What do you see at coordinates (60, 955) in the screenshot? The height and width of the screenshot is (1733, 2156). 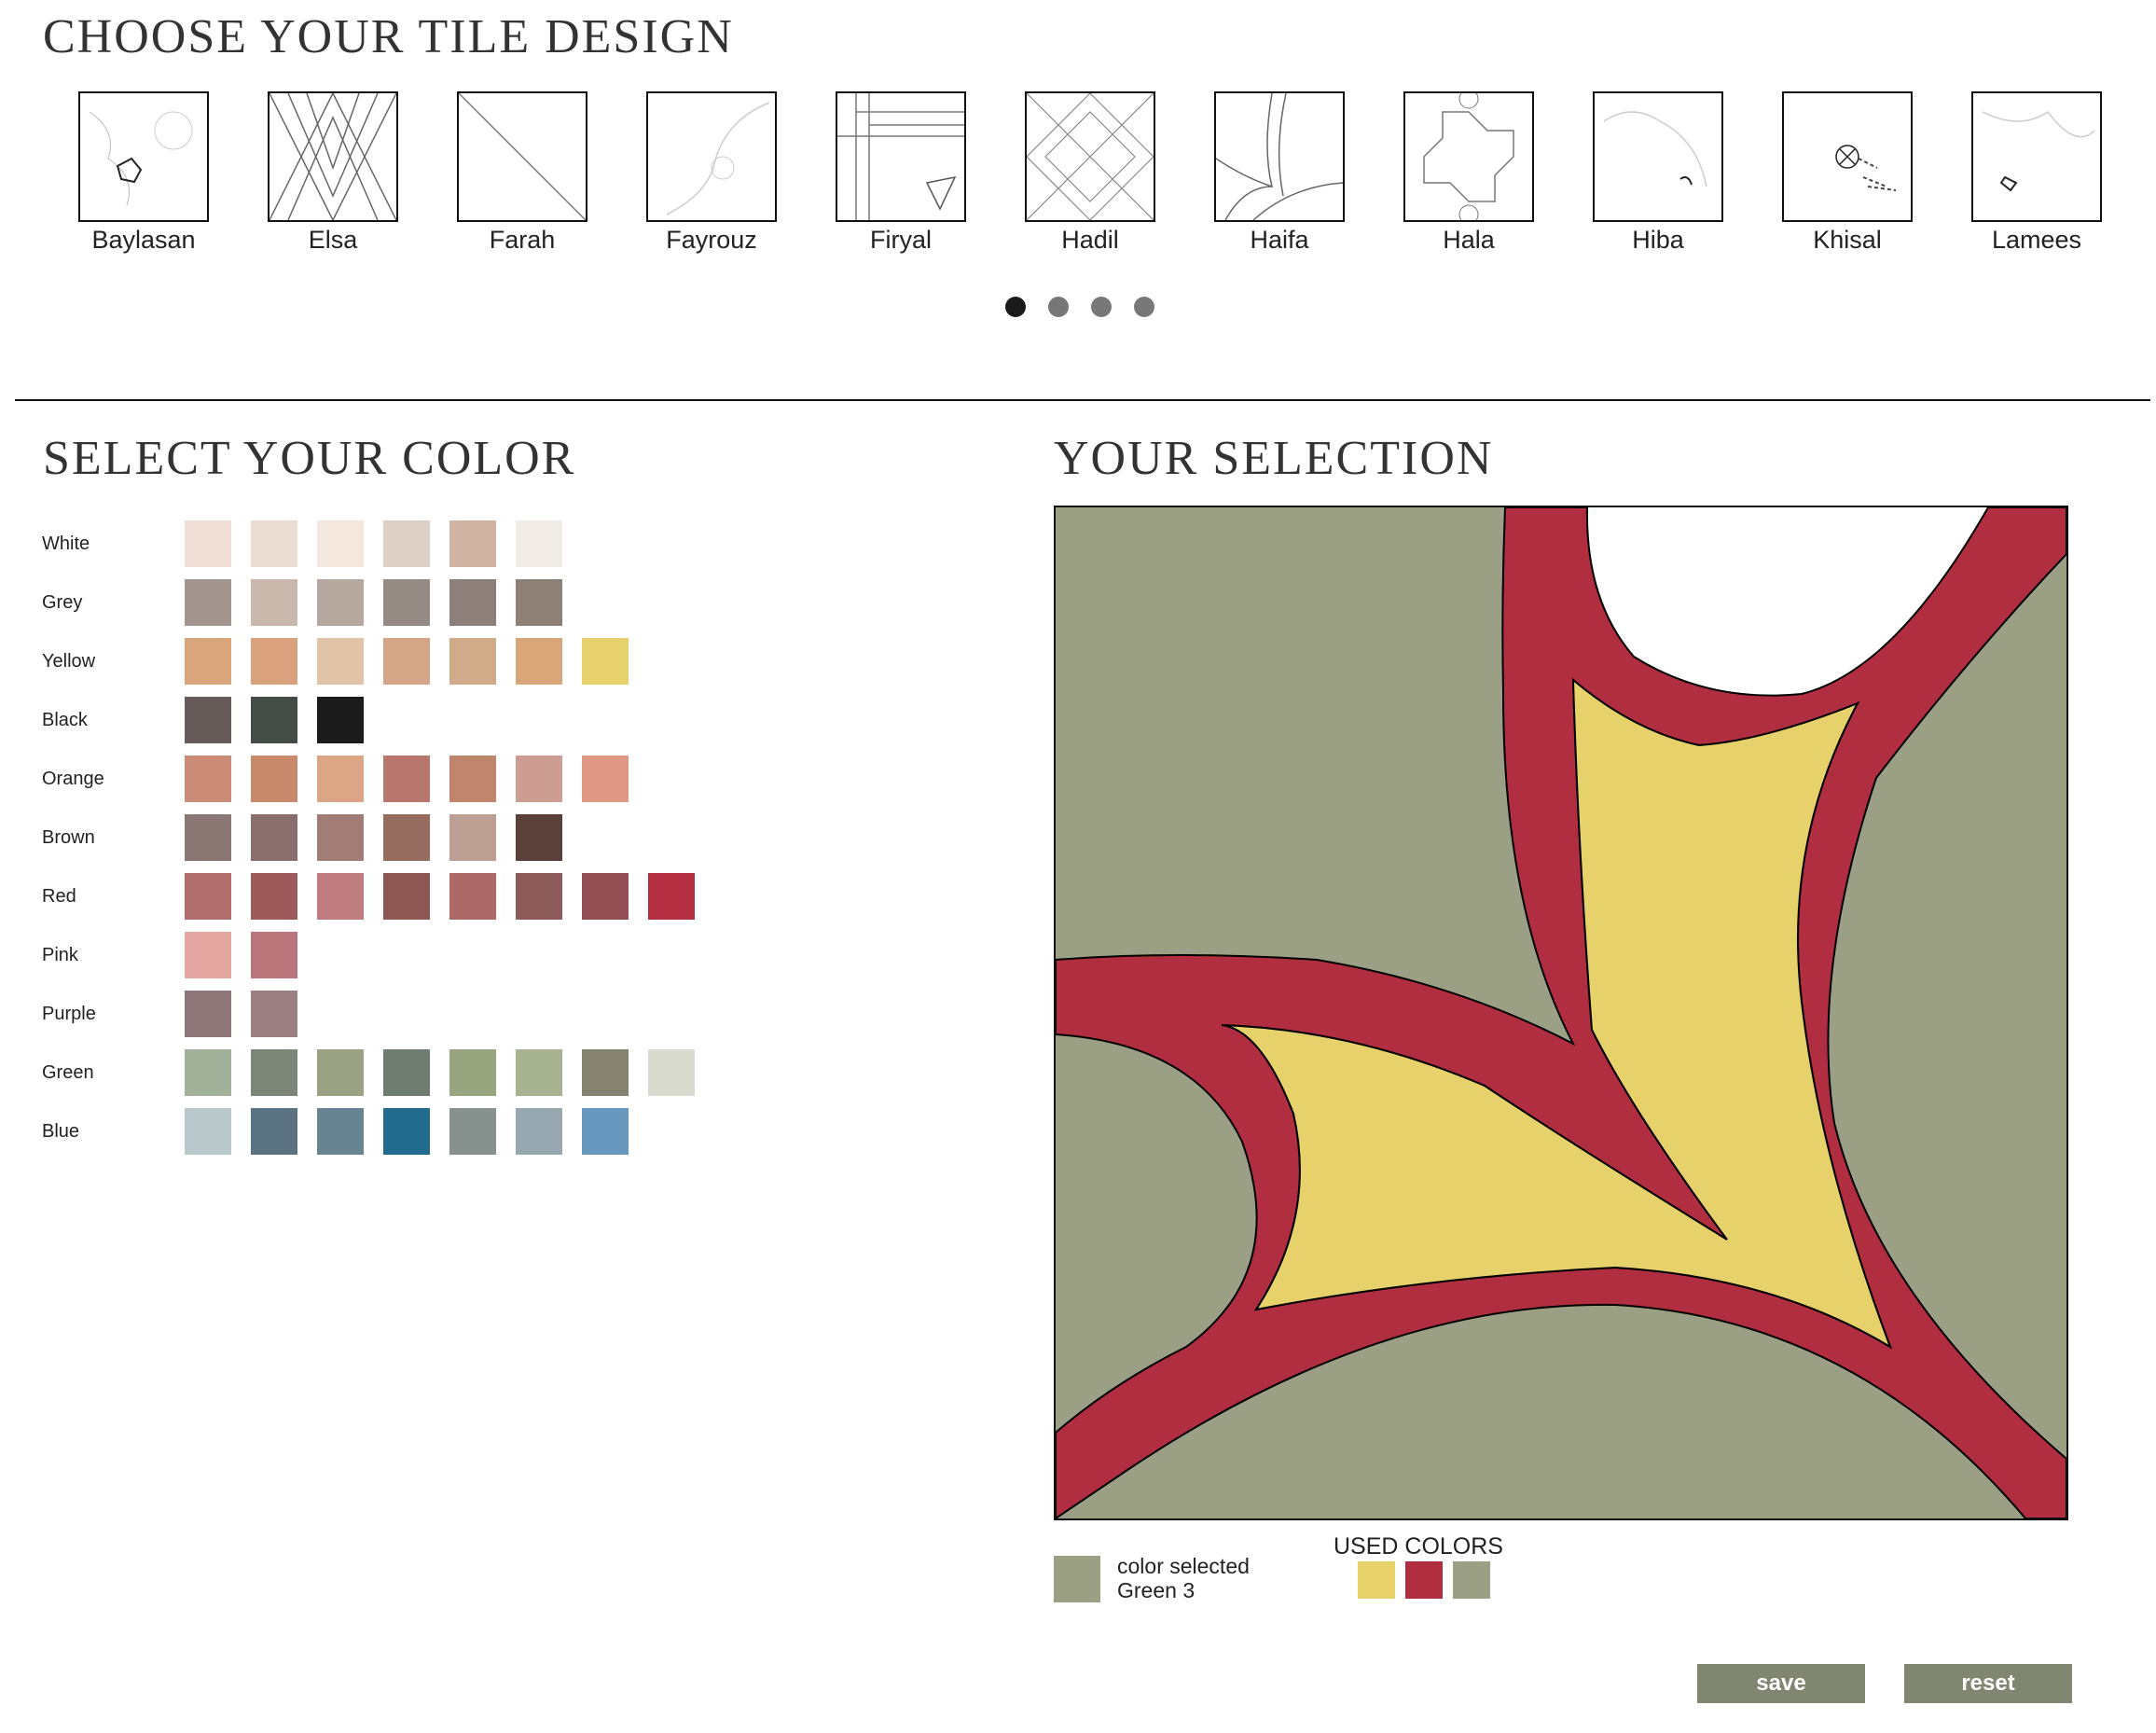 I see `color-row-label-pink: Pink` at bounding box center [60, 955].